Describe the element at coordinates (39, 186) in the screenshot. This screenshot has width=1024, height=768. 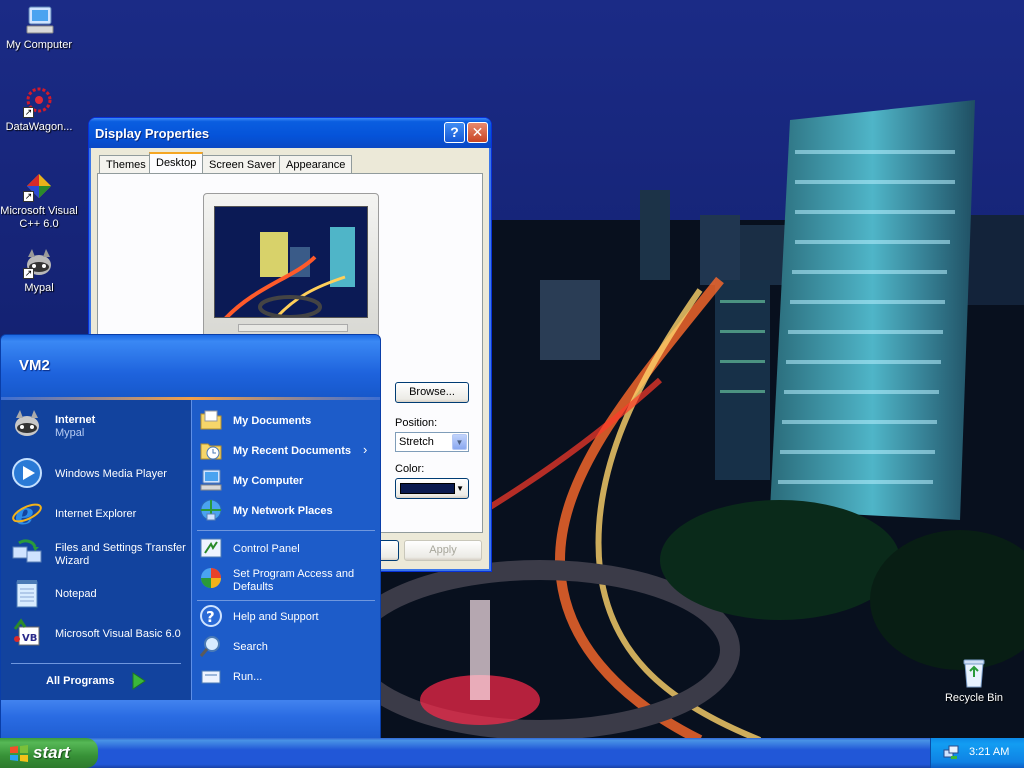
I see `visual-cpp-icon: ↗` at that location.